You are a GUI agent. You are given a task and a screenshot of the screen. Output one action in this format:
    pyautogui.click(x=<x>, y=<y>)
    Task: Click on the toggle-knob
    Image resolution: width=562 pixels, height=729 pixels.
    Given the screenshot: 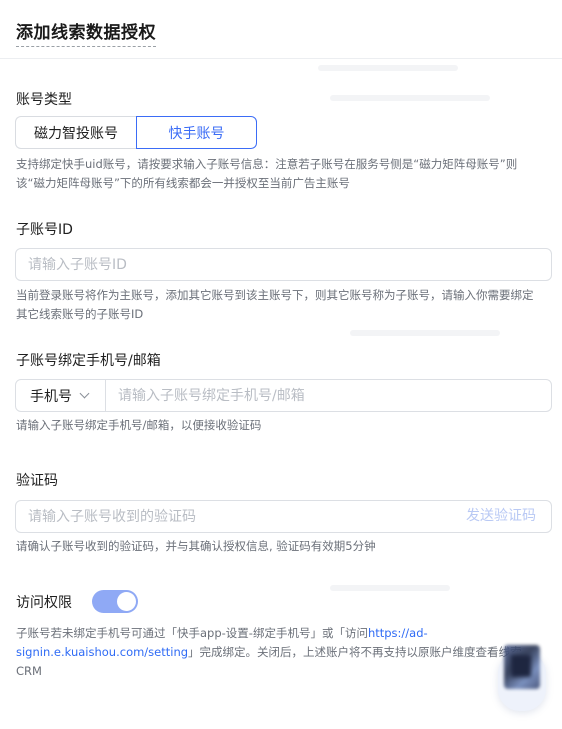 What is the action you would take?
    pyautogui.click(x=126, y=601)
    